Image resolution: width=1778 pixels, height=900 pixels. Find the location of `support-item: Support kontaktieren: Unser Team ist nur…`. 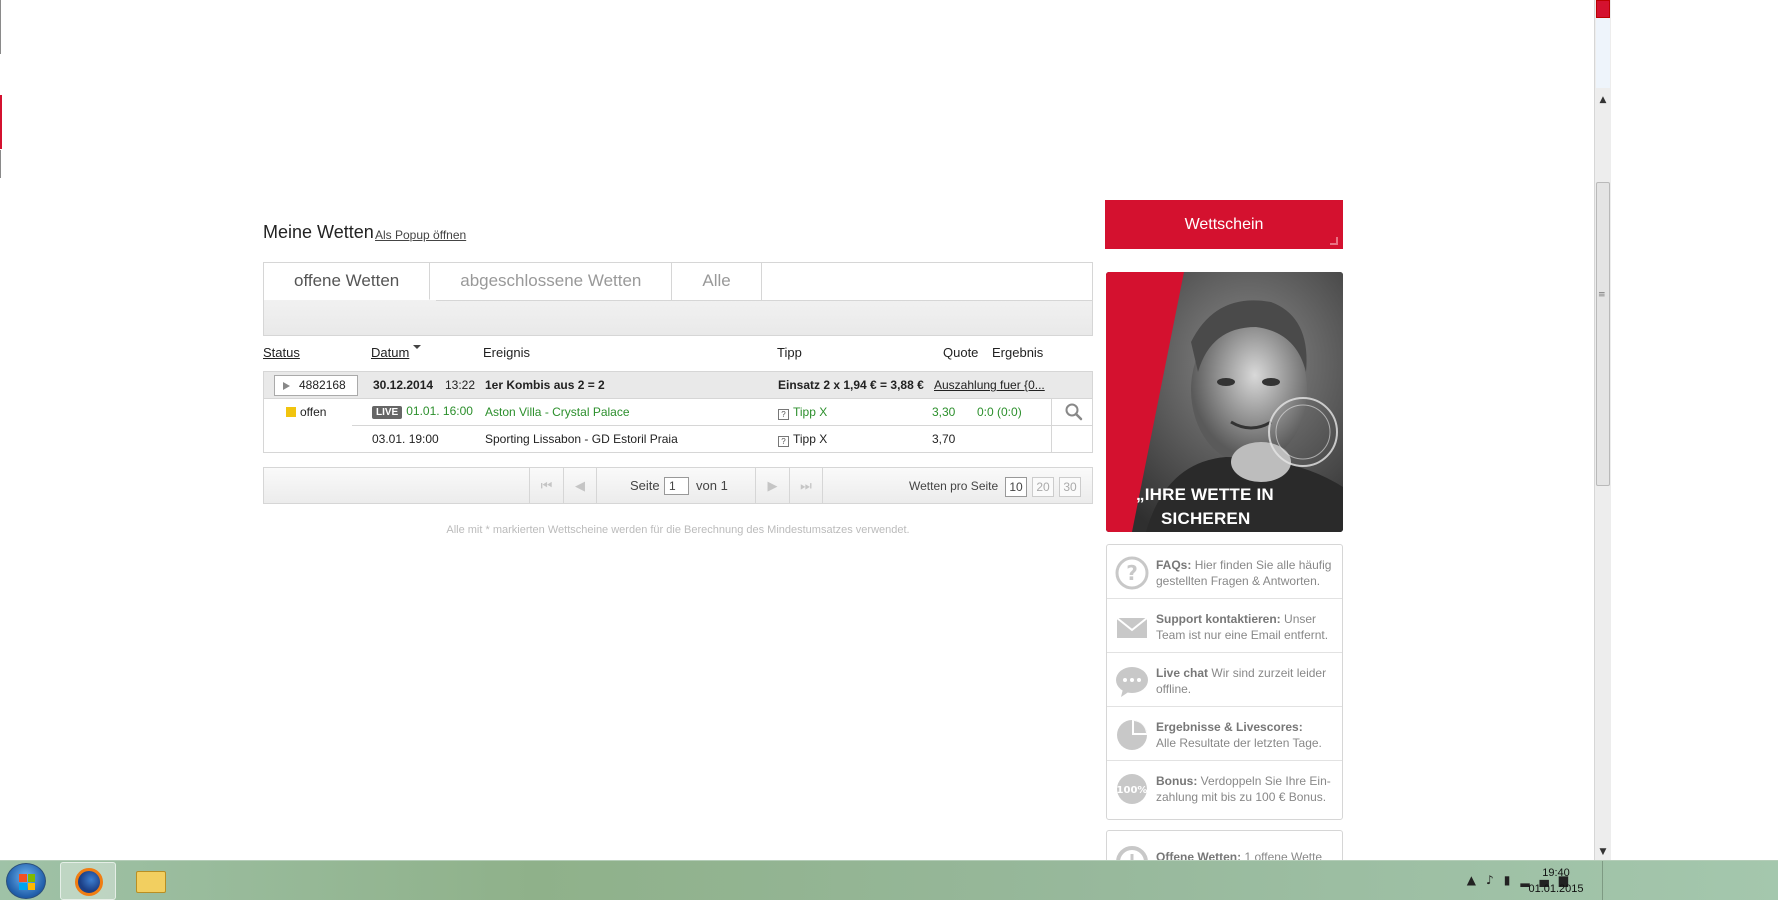

support-item: Support kontaktieren: Unser Team ist nur… is located at coordinates (1224, 626).